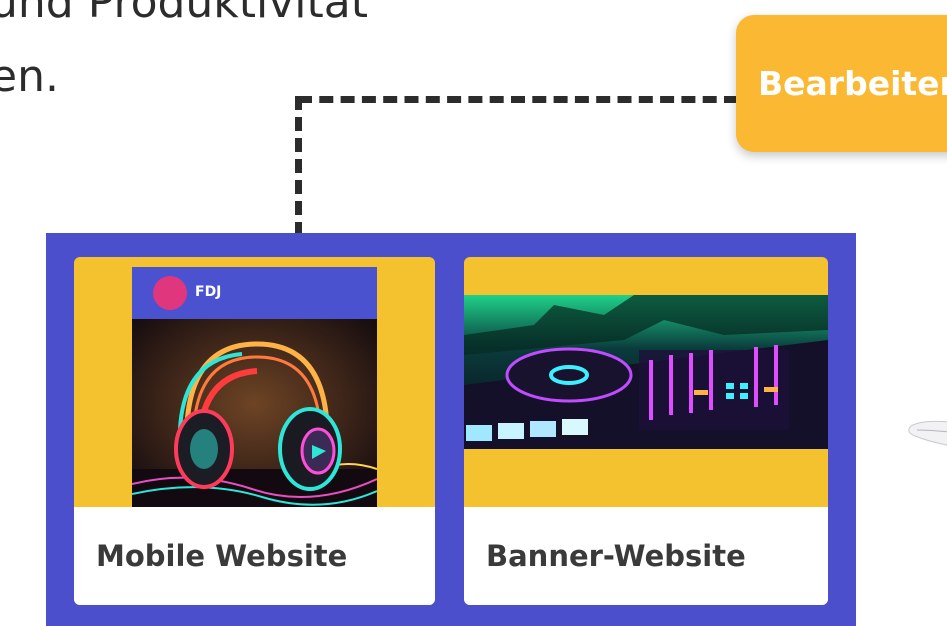 This screenshot has width=947, height=626. I want to click on mobile-website-preview: FDJ, so click(254, 387).